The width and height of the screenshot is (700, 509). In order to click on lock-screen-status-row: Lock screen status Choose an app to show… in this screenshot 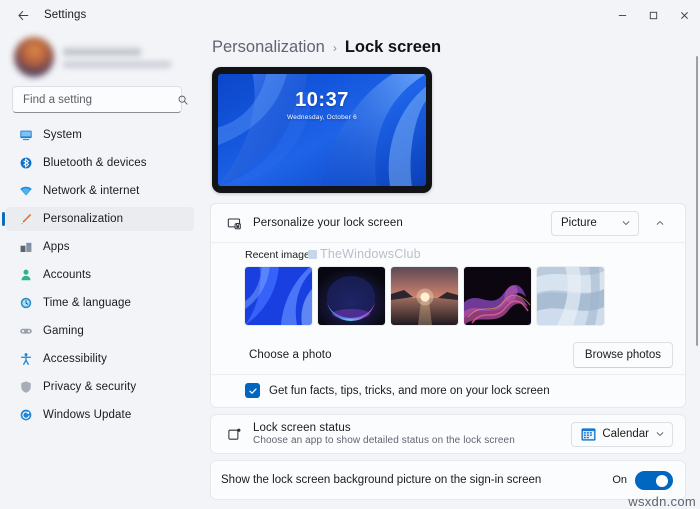, I will do `click(448, 434)`.